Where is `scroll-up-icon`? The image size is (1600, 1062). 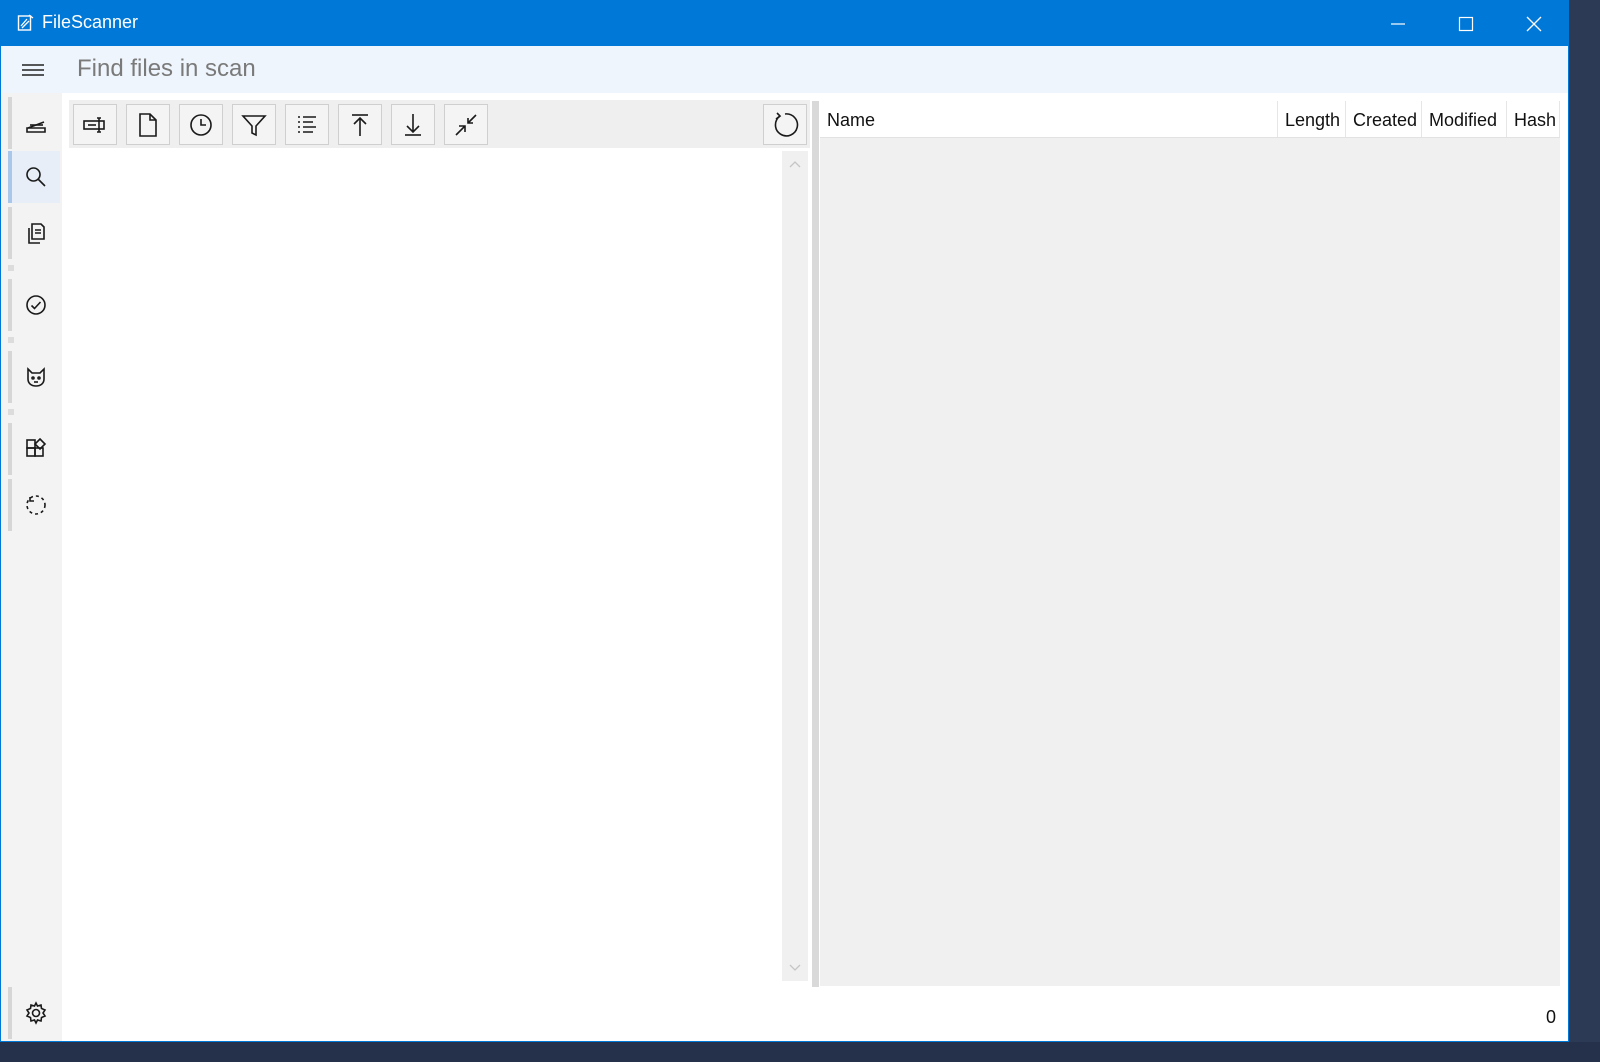 scroll-up-icon is located at coordinates (795, 165).